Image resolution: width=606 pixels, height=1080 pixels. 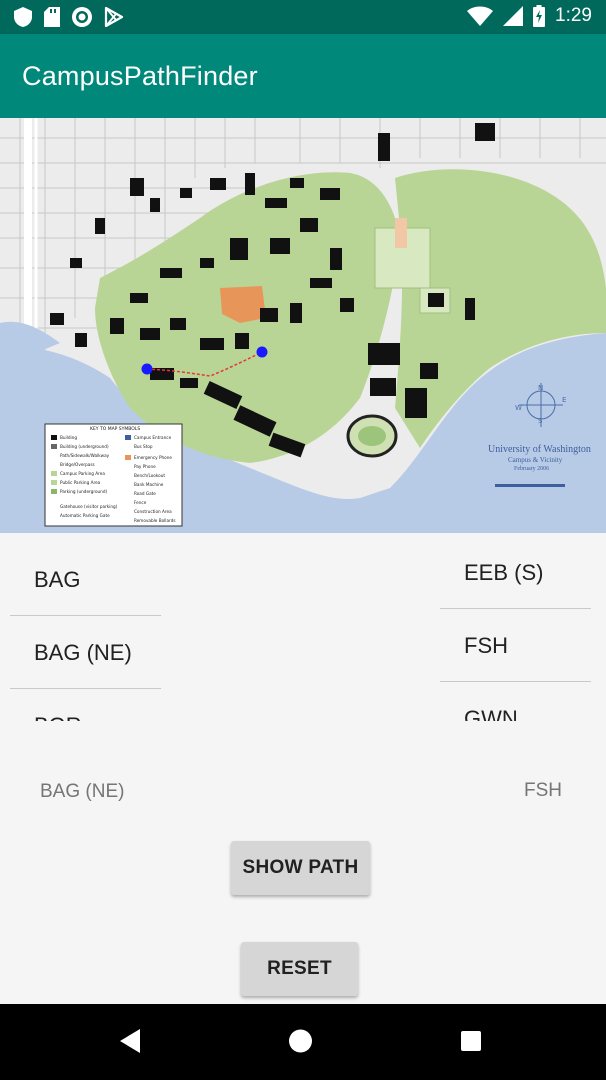 I want to click on status-time: 1:29, so click(x=573, y=15).